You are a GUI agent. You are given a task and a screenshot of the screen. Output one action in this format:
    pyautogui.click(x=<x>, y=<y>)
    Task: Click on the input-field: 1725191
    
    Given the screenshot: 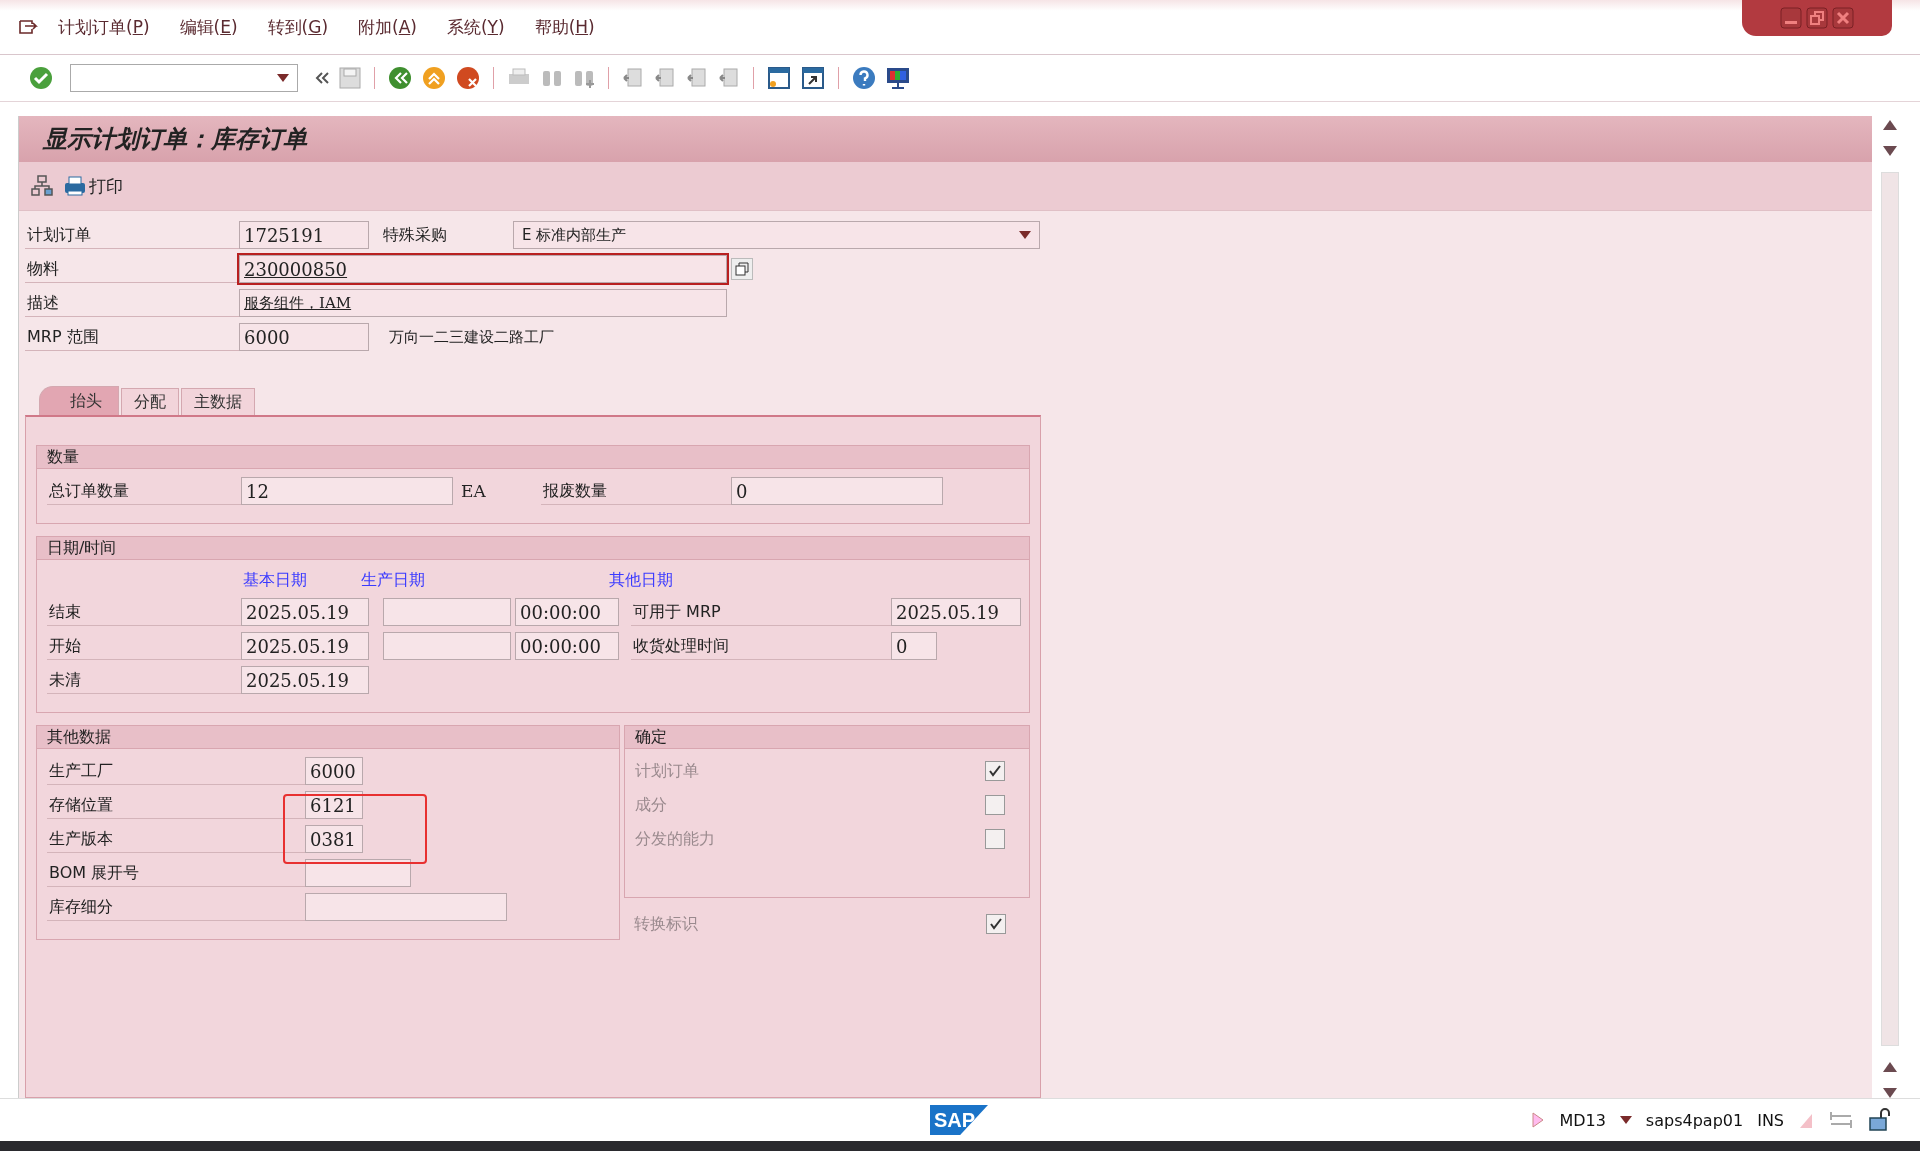 What is the action you would take?
    pyautogui.click(x=304, y=235)
    